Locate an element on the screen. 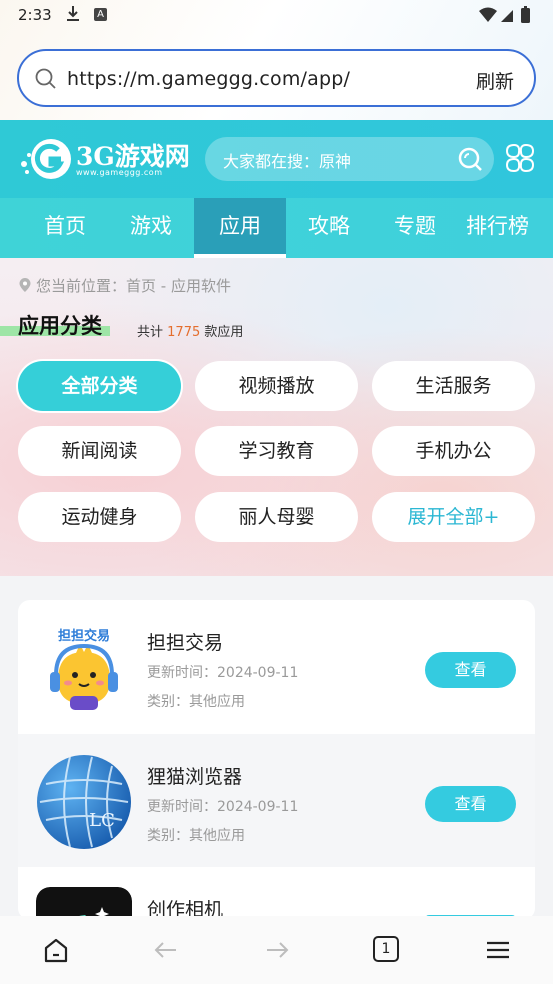  nav-home: 首页 is located at coordinates (65, 228).